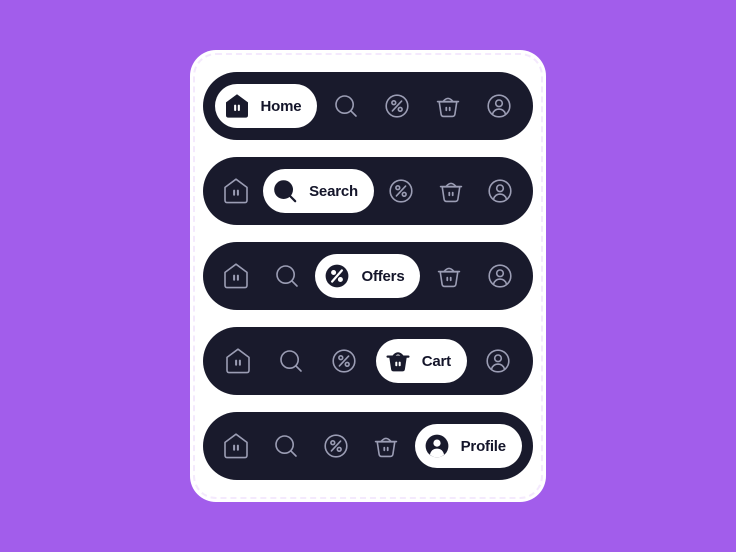 This screenshot has height=552, width=736. I want to click on nav-item-search: Search, so click(318, 191).